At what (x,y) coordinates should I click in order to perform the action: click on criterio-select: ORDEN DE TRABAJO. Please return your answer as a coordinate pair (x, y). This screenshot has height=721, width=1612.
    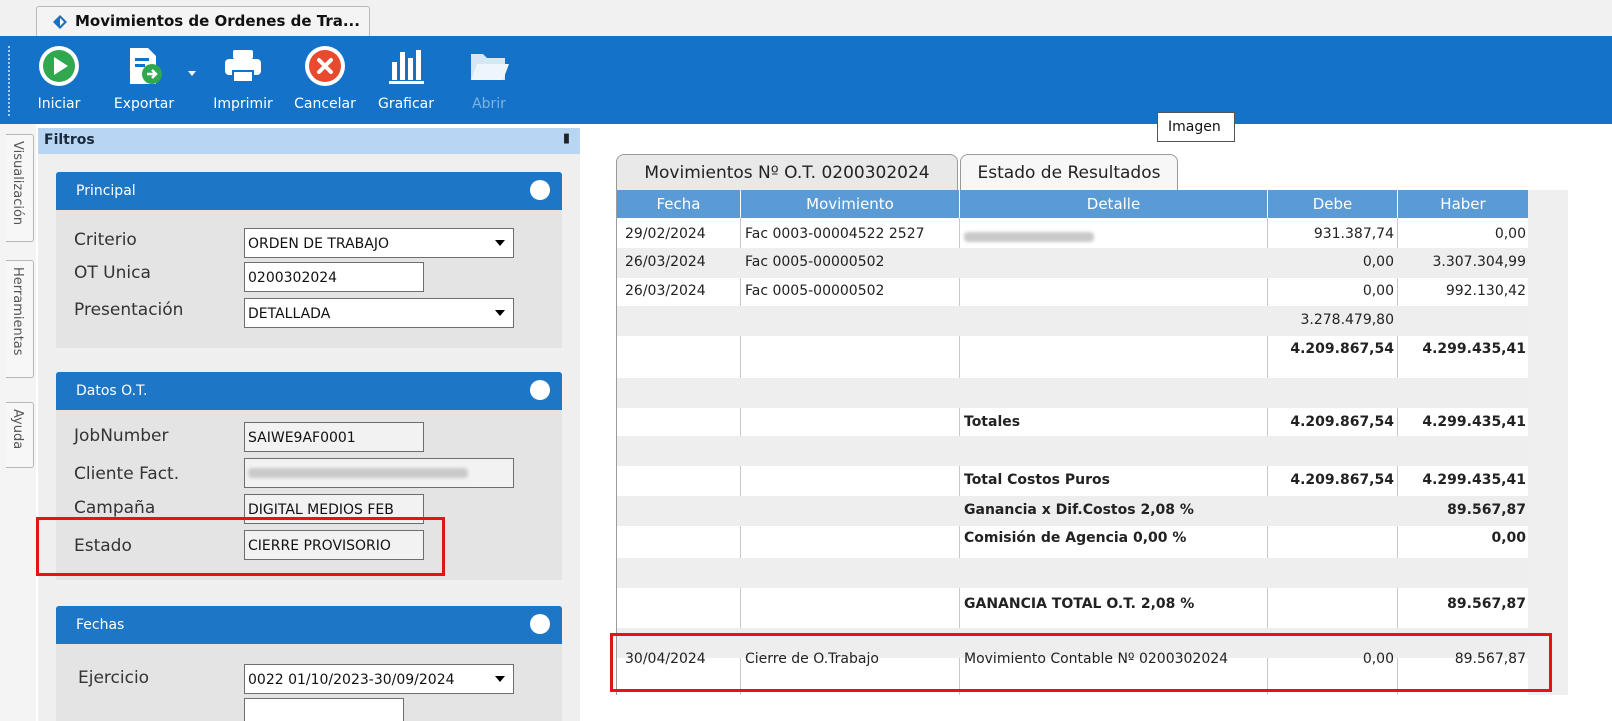
    Looking at the image, I should click on (379, 243).